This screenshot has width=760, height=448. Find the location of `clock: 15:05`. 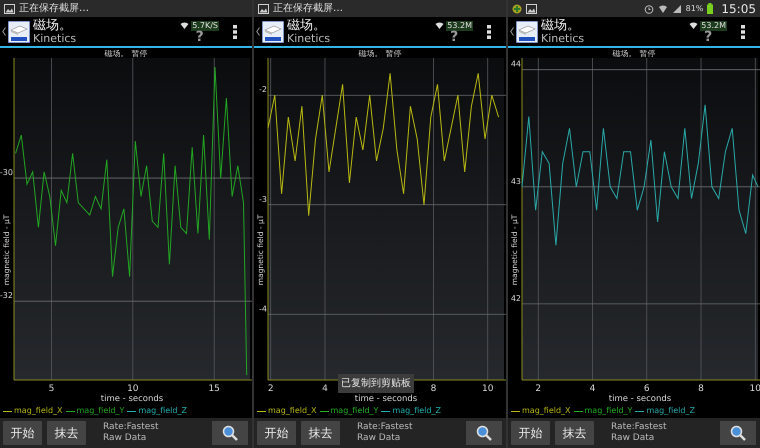

clock: 15:05 is located at coordinates (738, 9).